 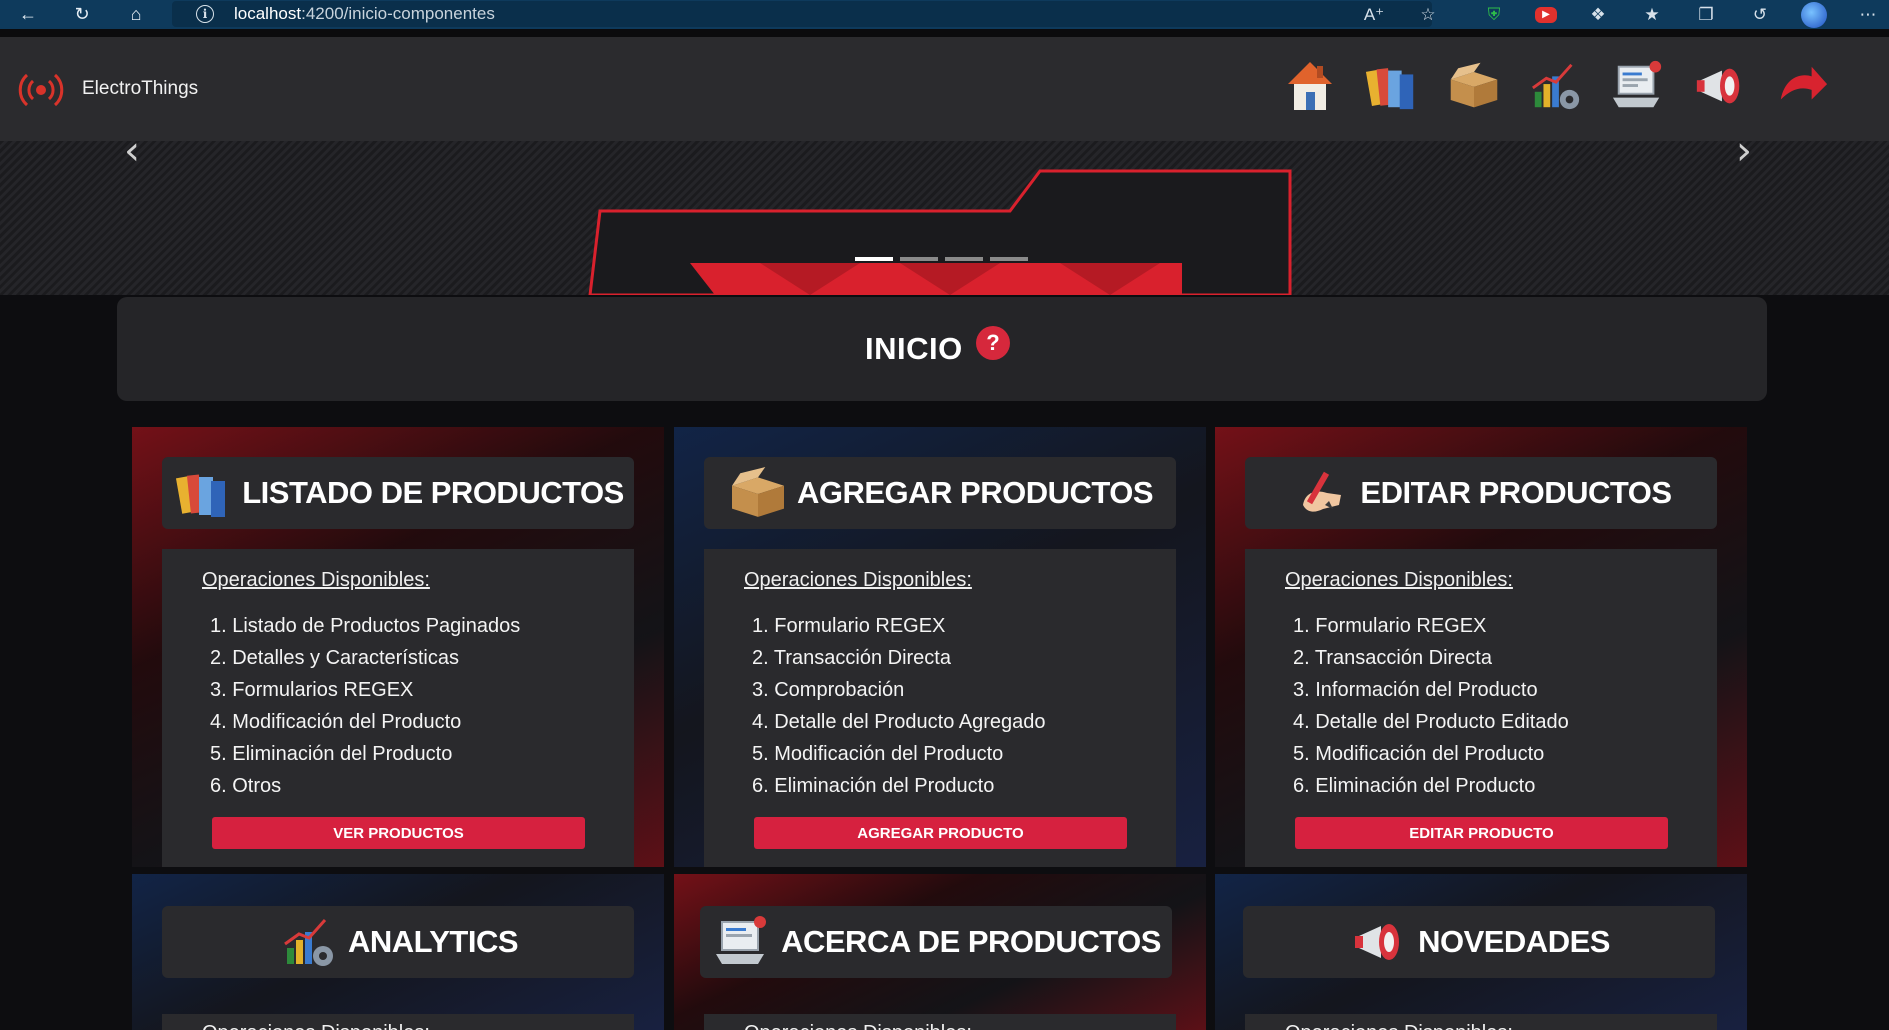 I want to click on card-header: ACERCA DE PRODUCTOS, so click(x=936, y=942).